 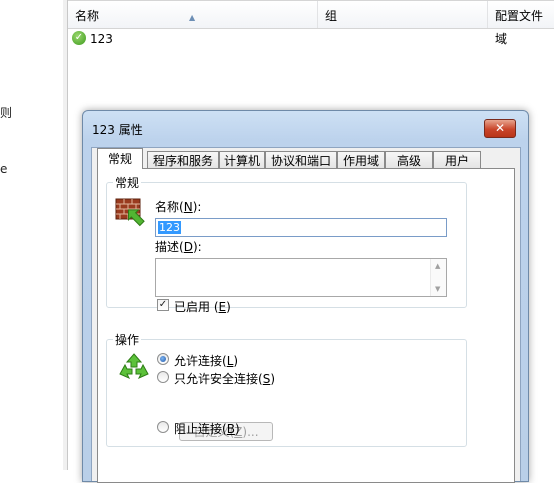 I want to click on enabled-label: 已启用 (E), so click(x=202, y=306).